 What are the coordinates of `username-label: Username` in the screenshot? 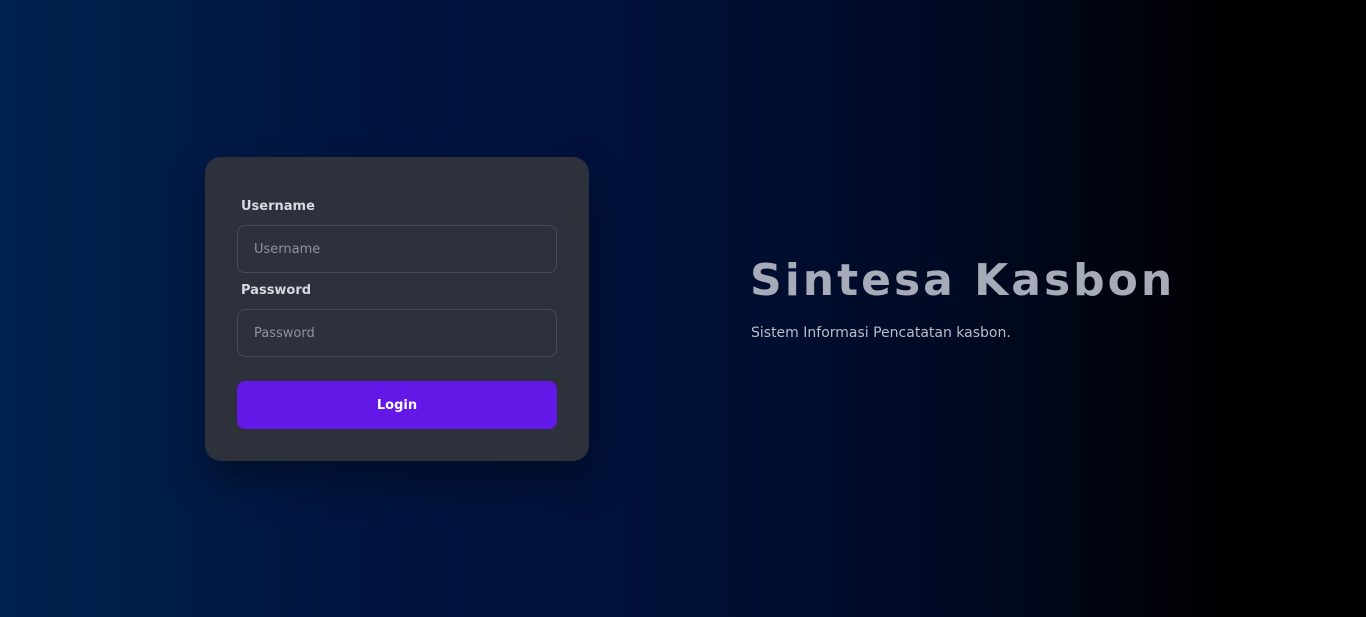 It's located at (278, 206).